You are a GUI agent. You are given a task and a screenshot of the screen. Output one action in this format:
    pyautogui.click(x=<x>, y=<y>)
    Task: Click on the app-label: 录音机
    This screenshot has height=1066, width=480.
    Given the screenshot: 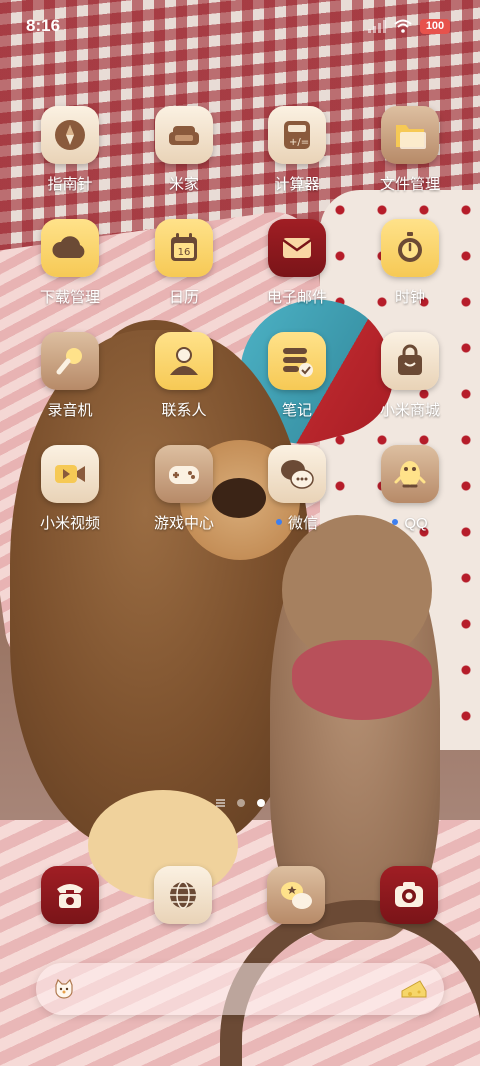 What is the action you would take?
    pyautogui.click(x=70, y=410)
    